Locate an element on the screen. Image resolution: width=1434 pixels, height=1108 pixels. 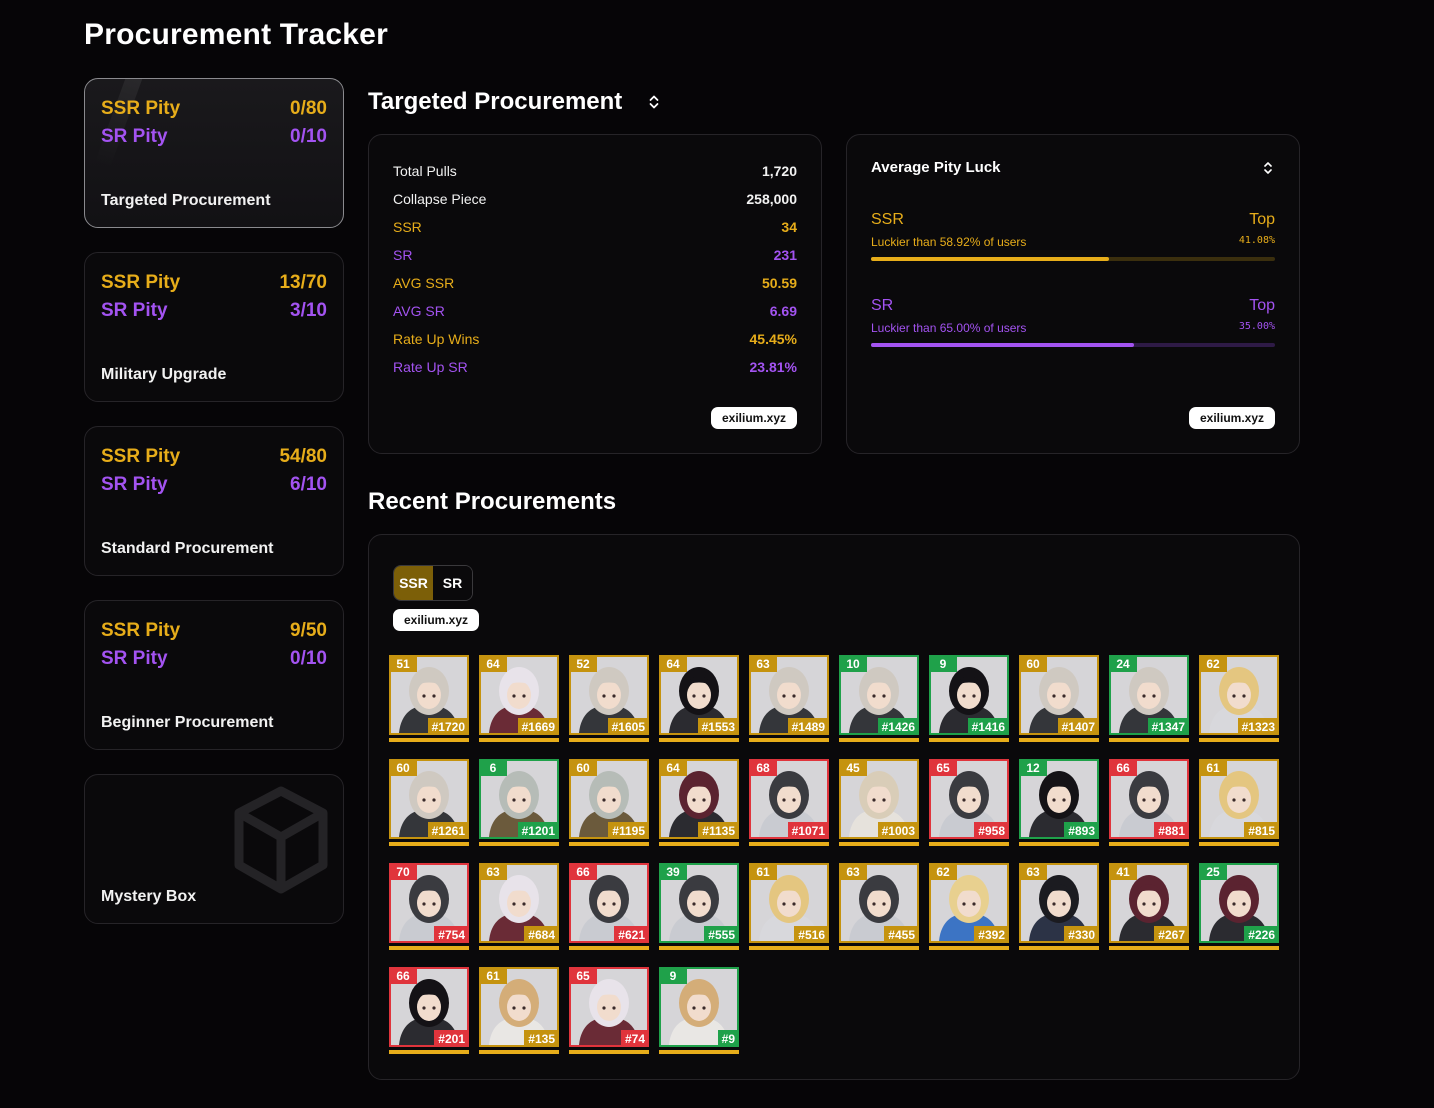
procurement-tile: 62 #1323 is located at coordinates (1239, 698).